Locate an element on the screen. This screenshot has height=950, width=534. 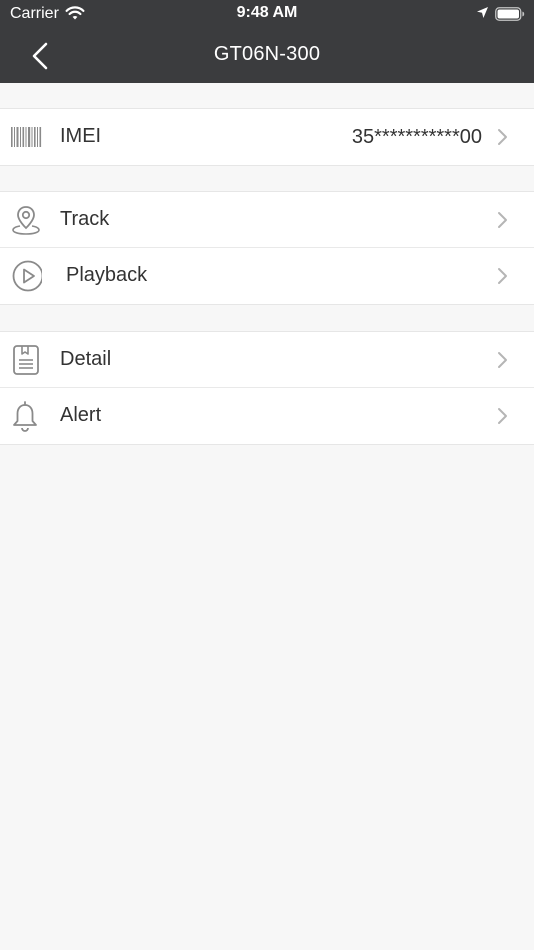
imei-row: IMEI 35***********00 is located at coordinates (267, 137).